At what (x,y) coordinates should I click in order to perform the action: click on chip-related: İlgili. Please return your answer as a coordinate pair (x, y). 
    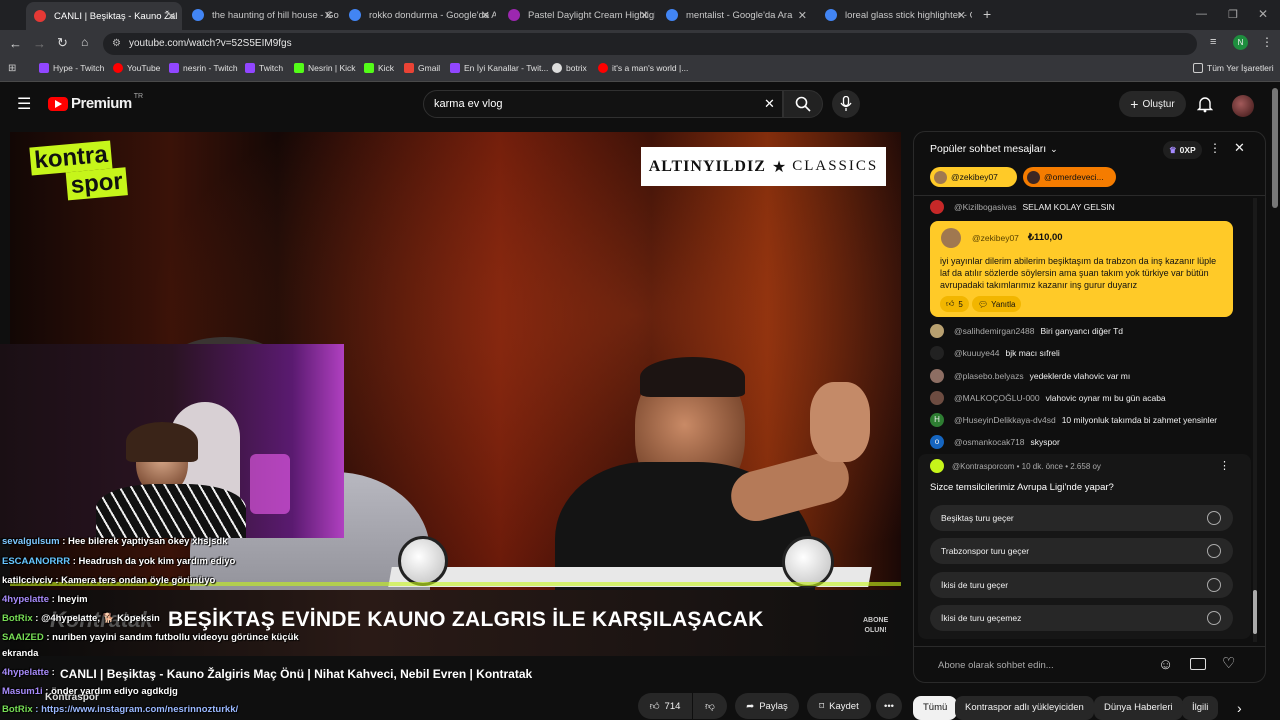
    Looking at the image, I should click on (1200, 708).